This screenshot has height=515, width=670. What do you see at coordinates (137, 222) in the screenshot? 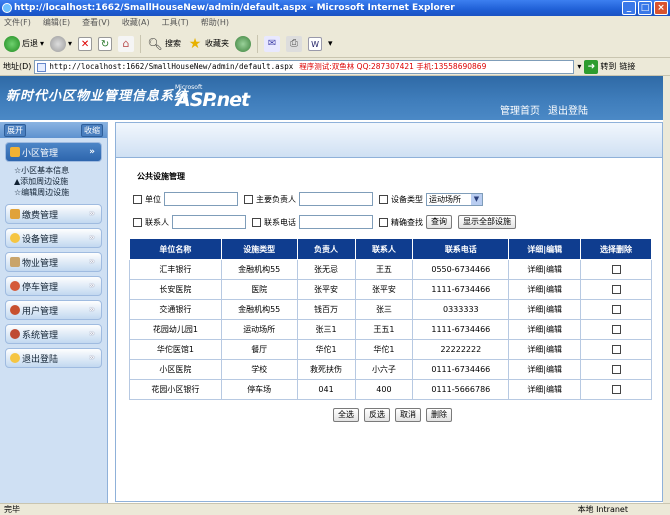
I see `contact-checkbox` at bounding box center [137, 222].